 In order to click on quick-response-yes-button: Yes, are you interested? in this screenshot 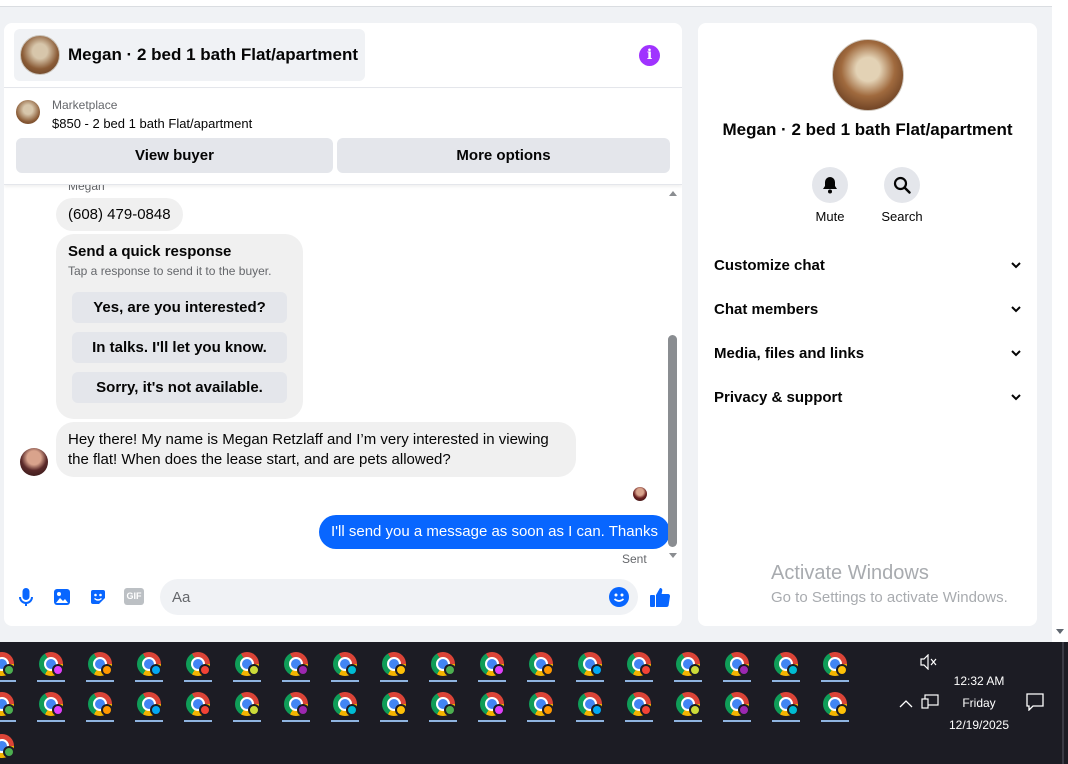, I will do `click(179, 307)`.